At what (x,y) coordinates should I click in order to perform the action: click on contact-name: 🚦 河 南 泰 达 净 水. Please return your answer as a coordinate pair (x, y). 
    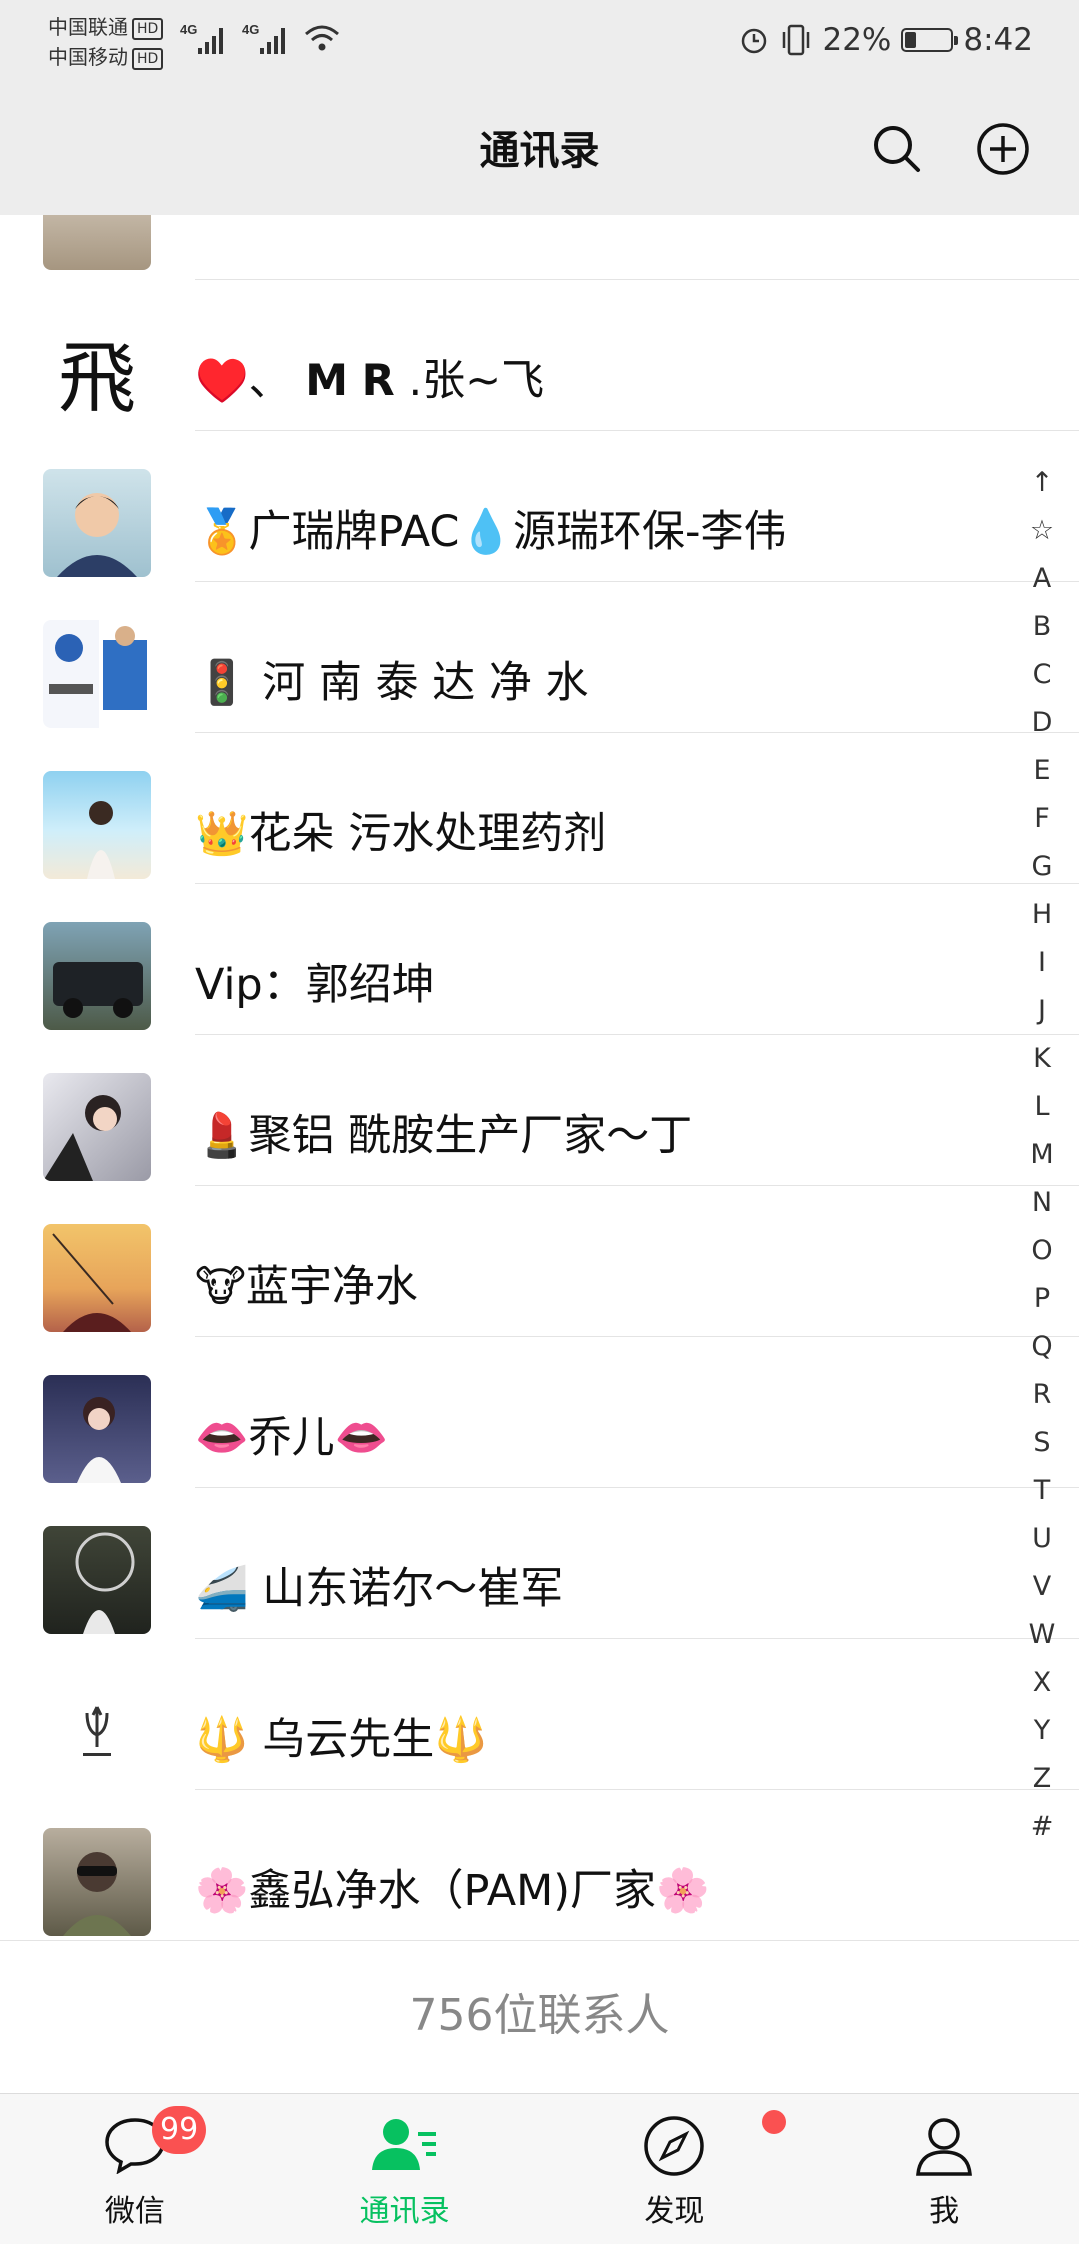
    Looking at the image, I should click on (392, 683).